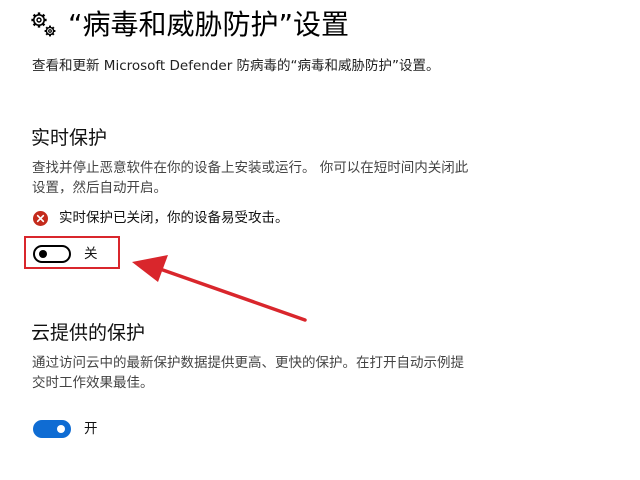 This screenshot has height=480, width=640. Describe the element at coordinates (91, 254) in the screenshot. I see `realtime-toggle-label: 关` at that location.